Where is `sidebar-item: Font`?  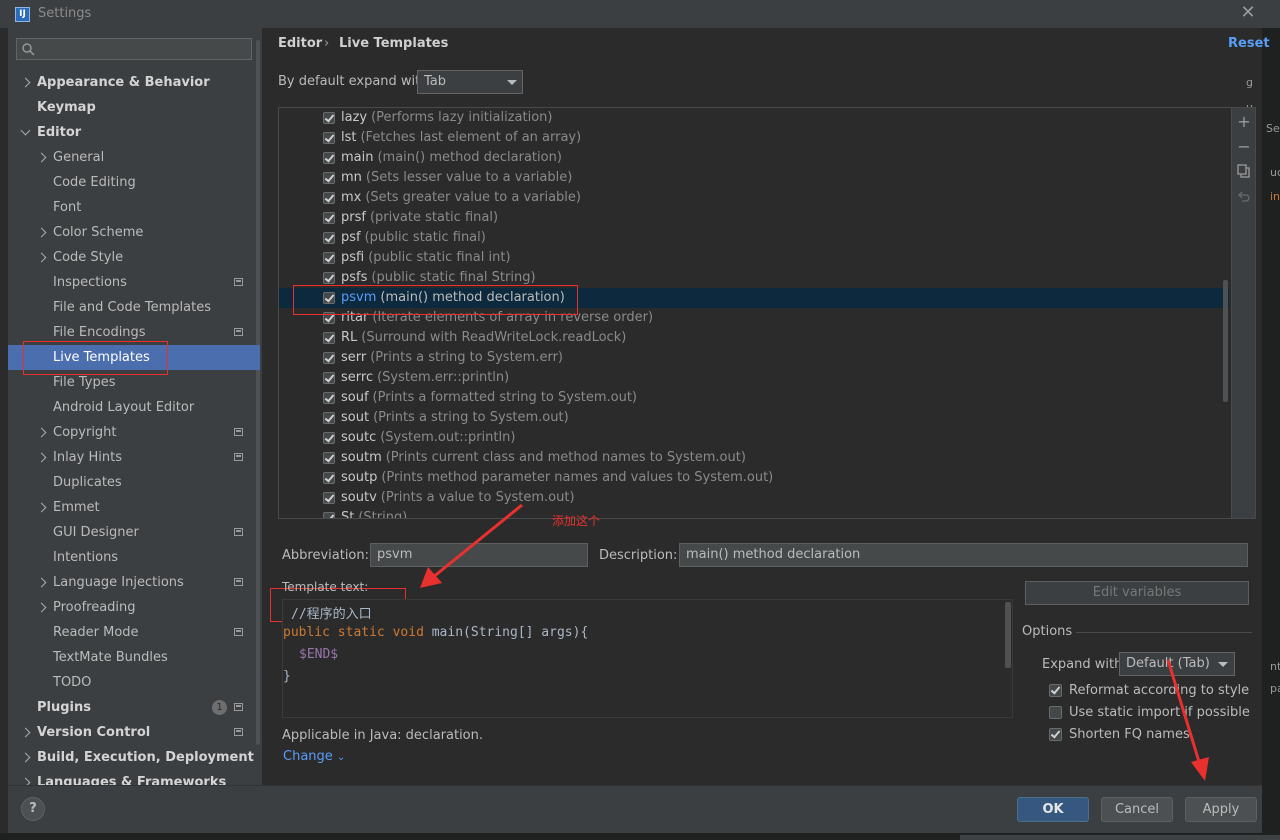 sidebar-item: Font is located at coordinates (134, 207).